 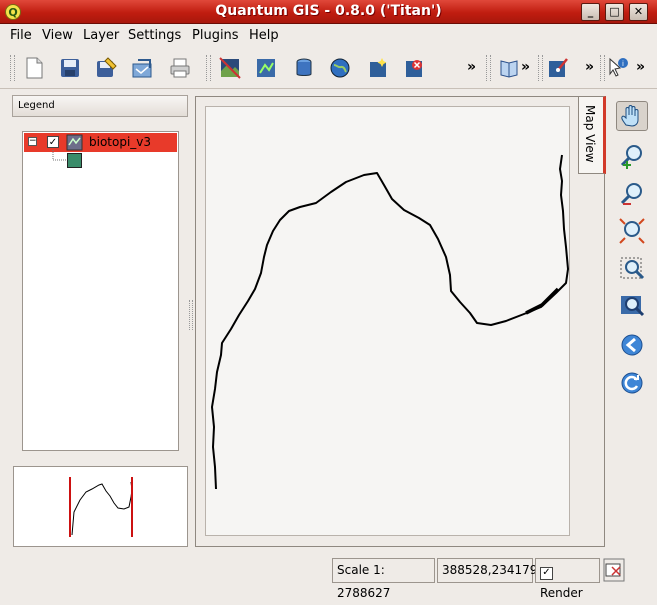 What do you see at coordinates (264, 35) in the screenshot?
I see `menu-help: Help` at bounding box center [264, 35].